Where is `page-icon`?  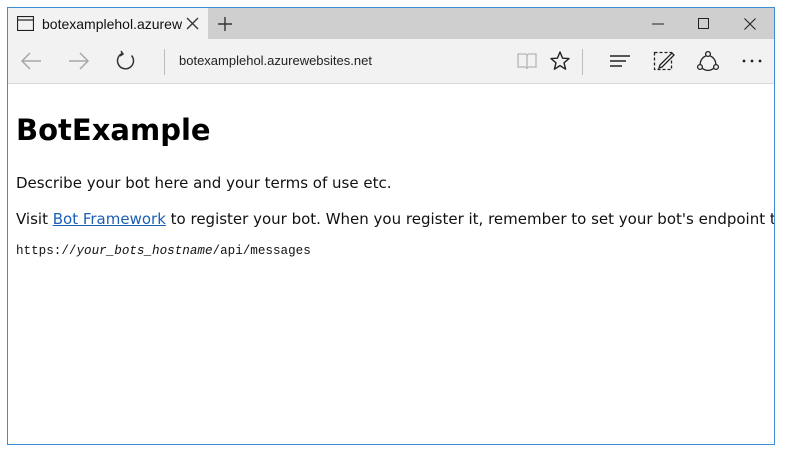 page-icon is located at coordinates (25, 23).